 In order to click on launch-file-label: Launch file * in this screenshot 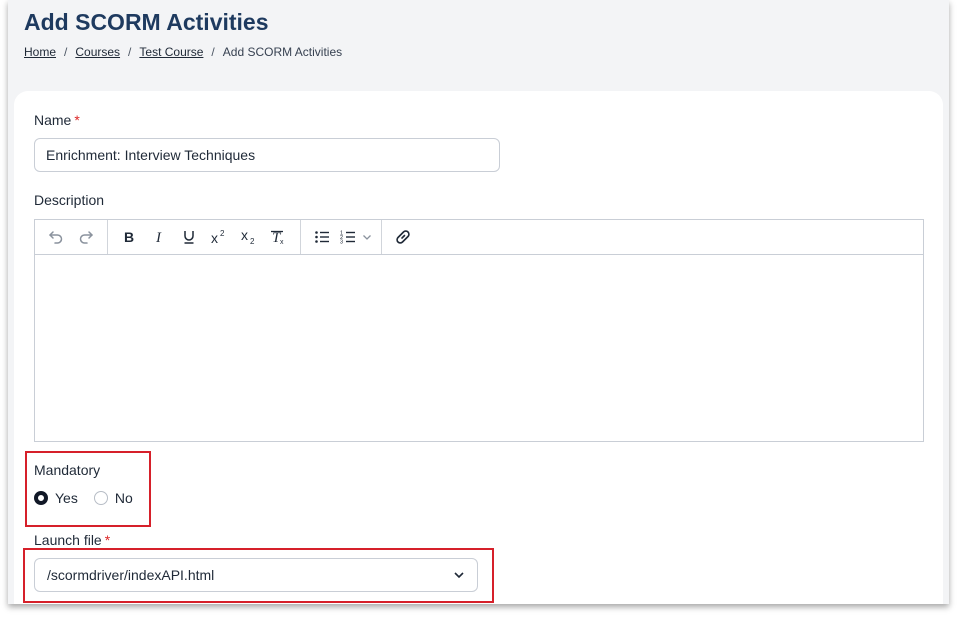, I will do `click(72, 540)`.